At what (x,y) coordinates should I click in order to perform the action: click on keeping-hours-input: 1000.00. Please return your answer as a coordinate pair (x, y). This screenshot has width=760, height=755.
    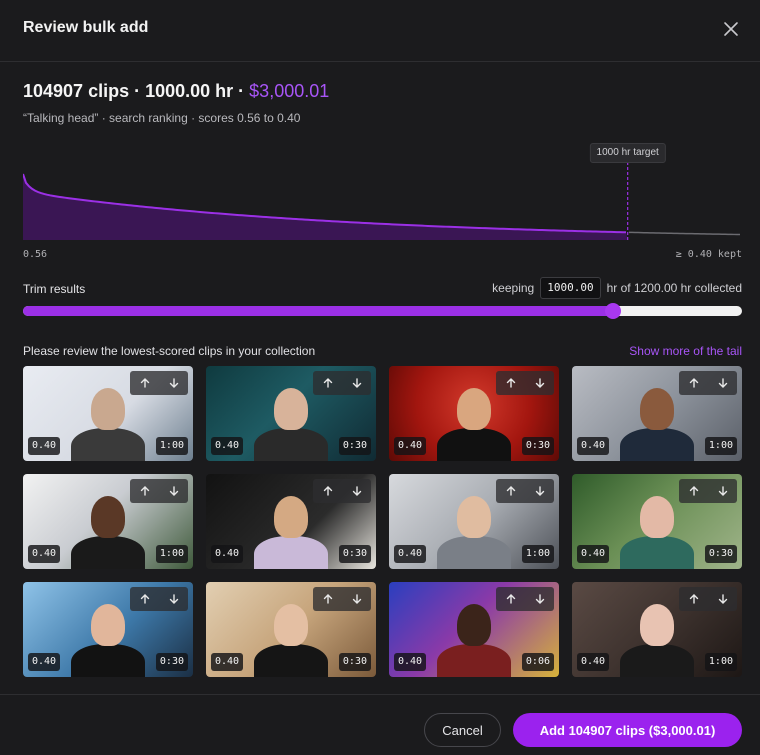
    Looking at the image, I should click on (570, 288).